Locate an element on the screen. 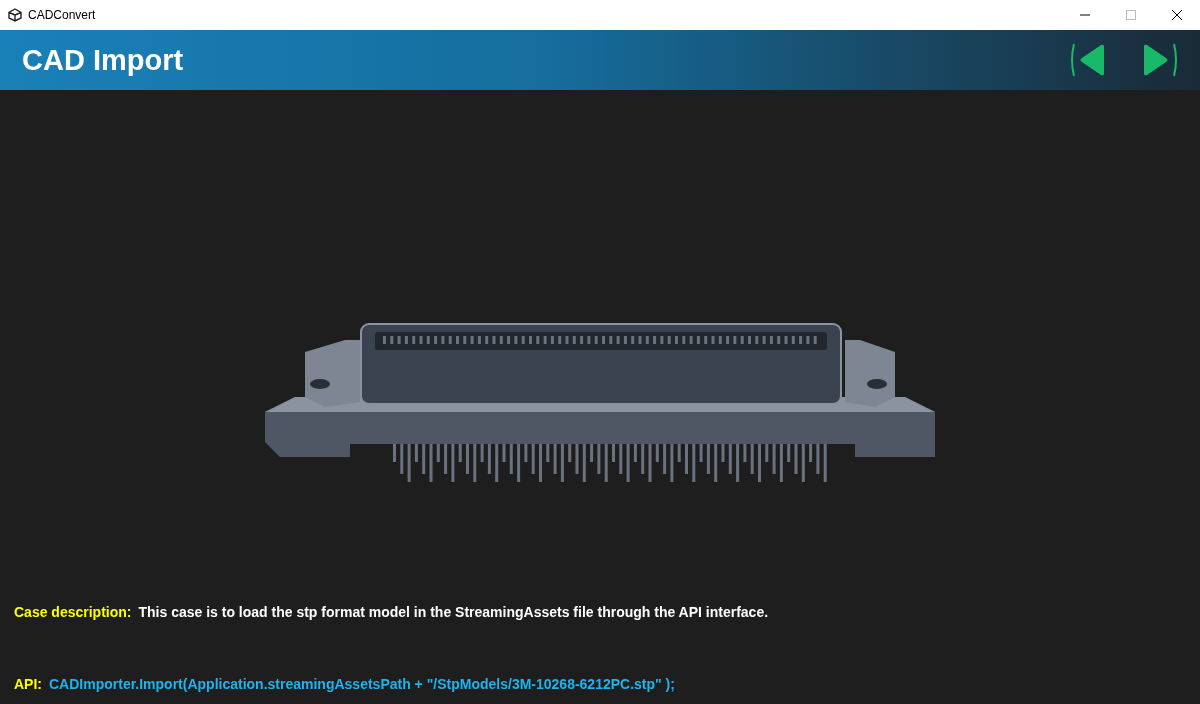 The height and width of the screenshot is (704, 1200). description-text: This case is to load the stp format model in the StreamingAssets file through the API interface. is located at coordinates (453, 612).